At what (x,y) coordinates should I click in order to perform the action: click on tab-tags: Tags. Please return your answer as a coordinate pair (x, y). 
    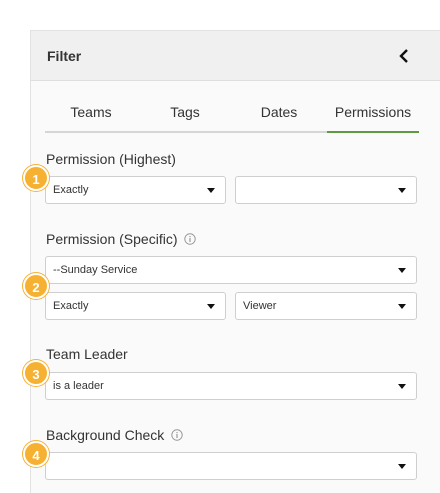
    Looking at the image, I should click on (185, 116).